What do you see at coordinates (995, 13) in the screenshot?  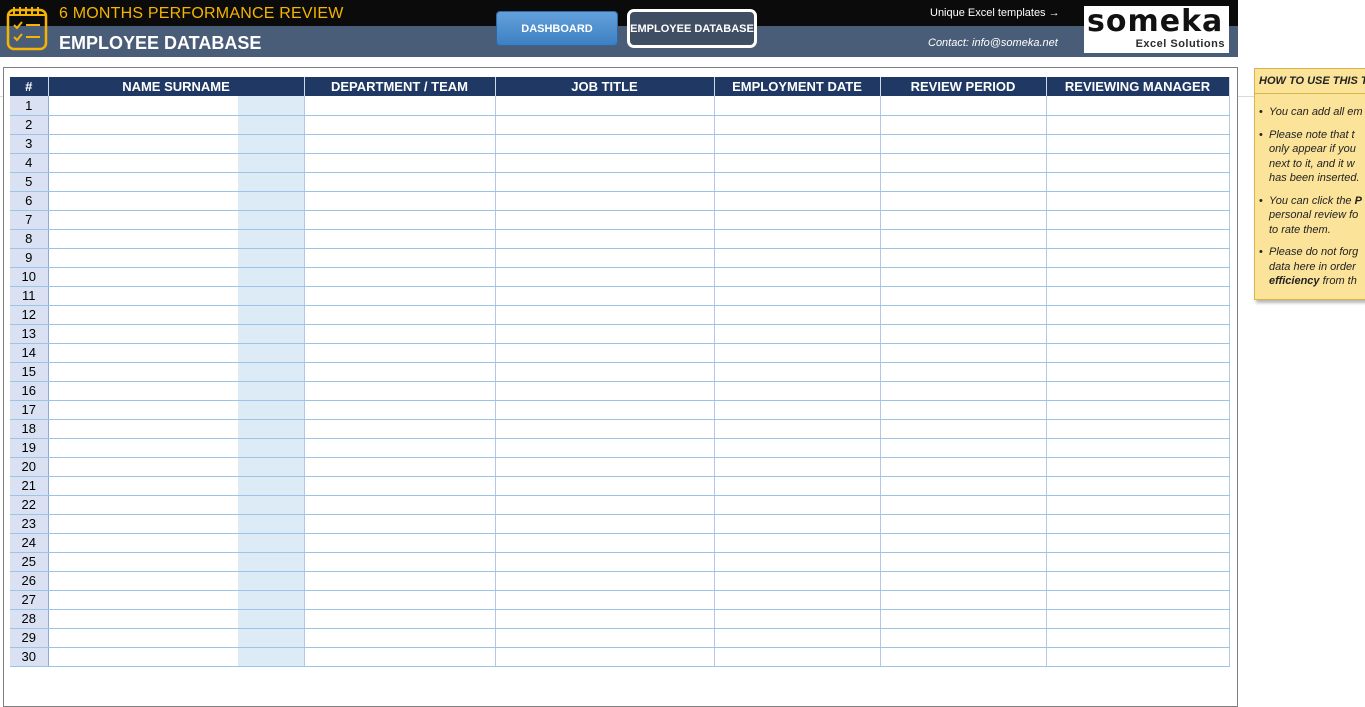 I see `templates-link: Unique Excel templates →` at bounding box center [995, 13].